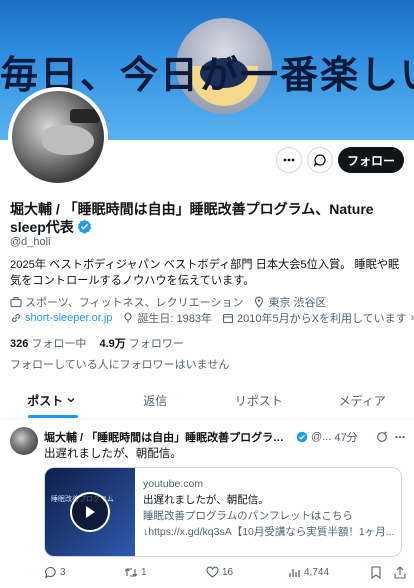 The width and height of the screenshot is (414, 588). I want to click on profile-meta-row-1: スポーツ、フィットネス、レクリエーション 東京 渋谷区, so click(208, 302).